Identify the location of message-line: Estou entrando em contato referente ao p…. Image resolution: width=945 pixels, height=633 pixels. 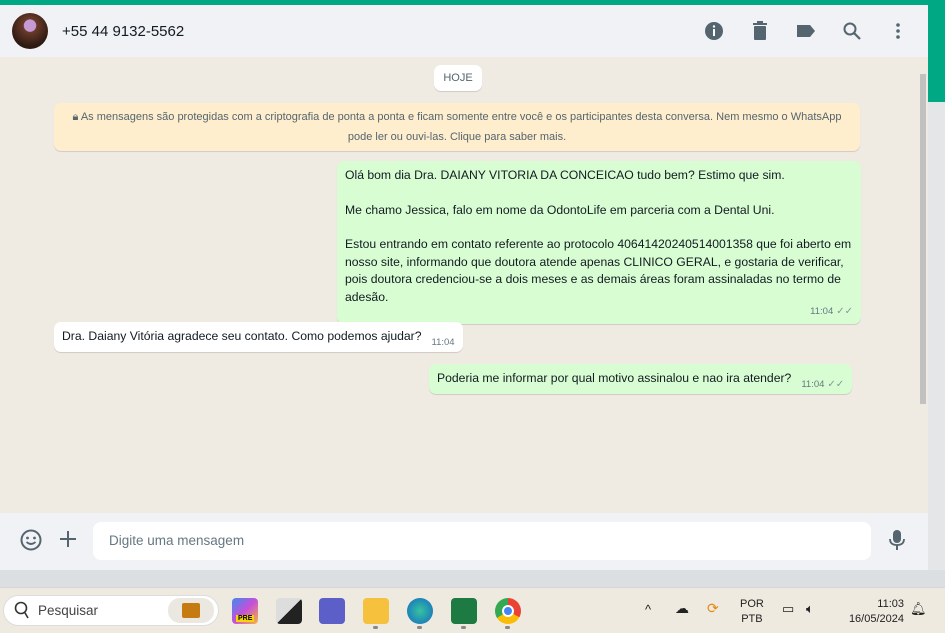
(598, 270).